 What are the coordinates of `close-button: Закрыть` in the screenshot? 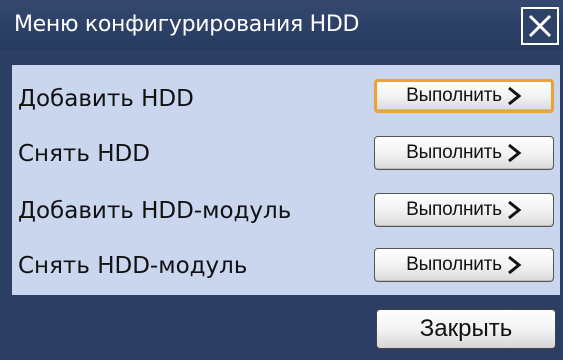 It's located at (466, 329).